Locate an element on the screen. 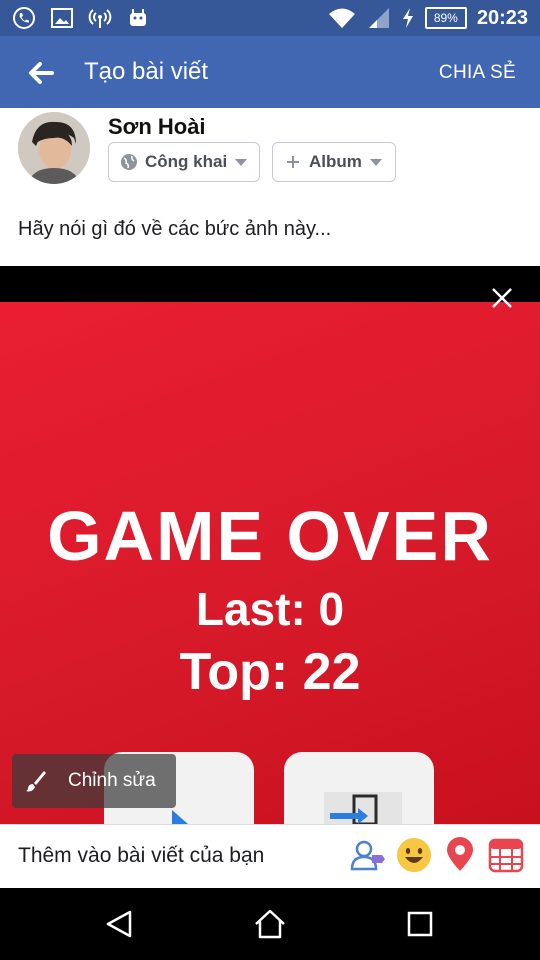 Image resolution: width=540 pixels, height=960 pixels. battery-level: 89% is located at coordinates (445, 18).